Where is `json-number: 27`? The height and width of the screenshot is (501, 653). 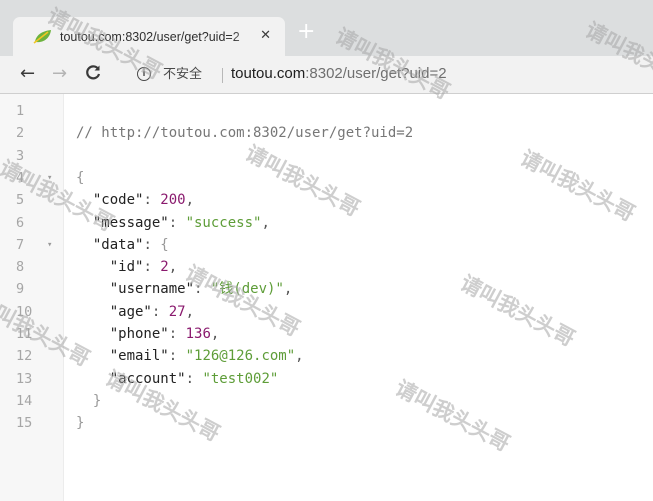
json-number: 27 is located at coordinates (177, 311).